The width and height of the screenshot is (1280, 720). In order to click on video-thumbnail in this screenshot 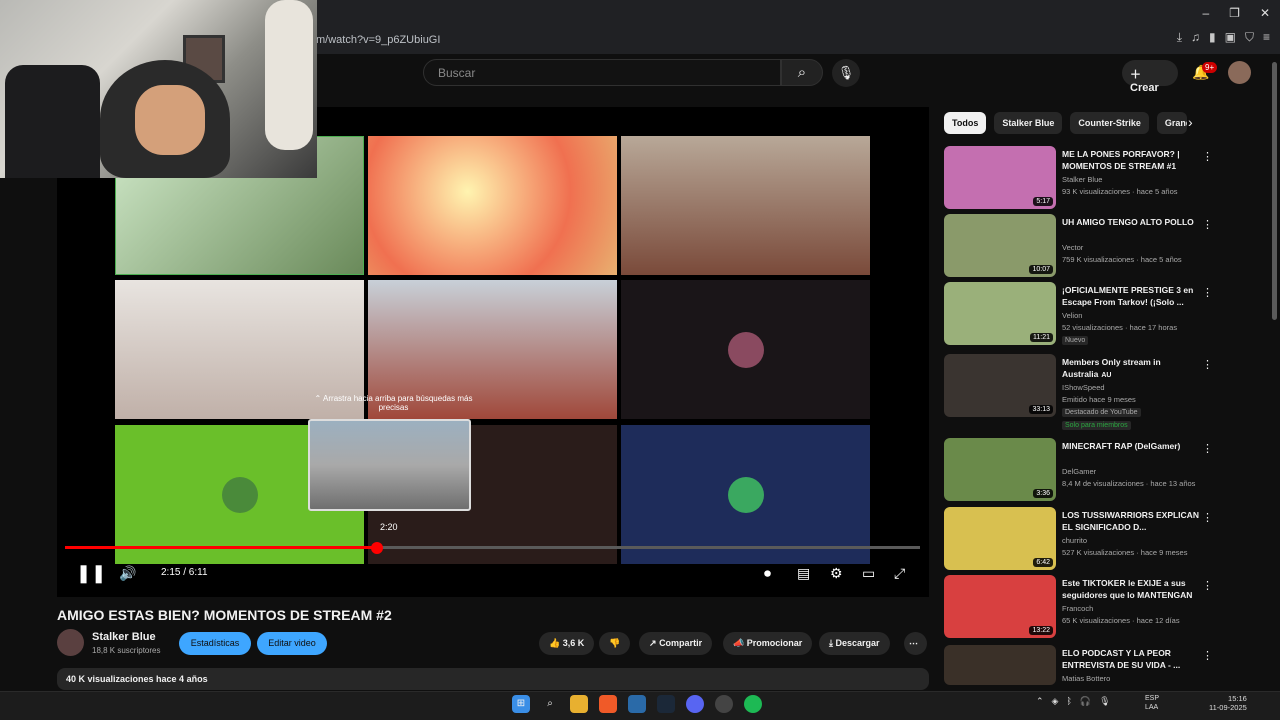, I will do `click(1000, 665)`.